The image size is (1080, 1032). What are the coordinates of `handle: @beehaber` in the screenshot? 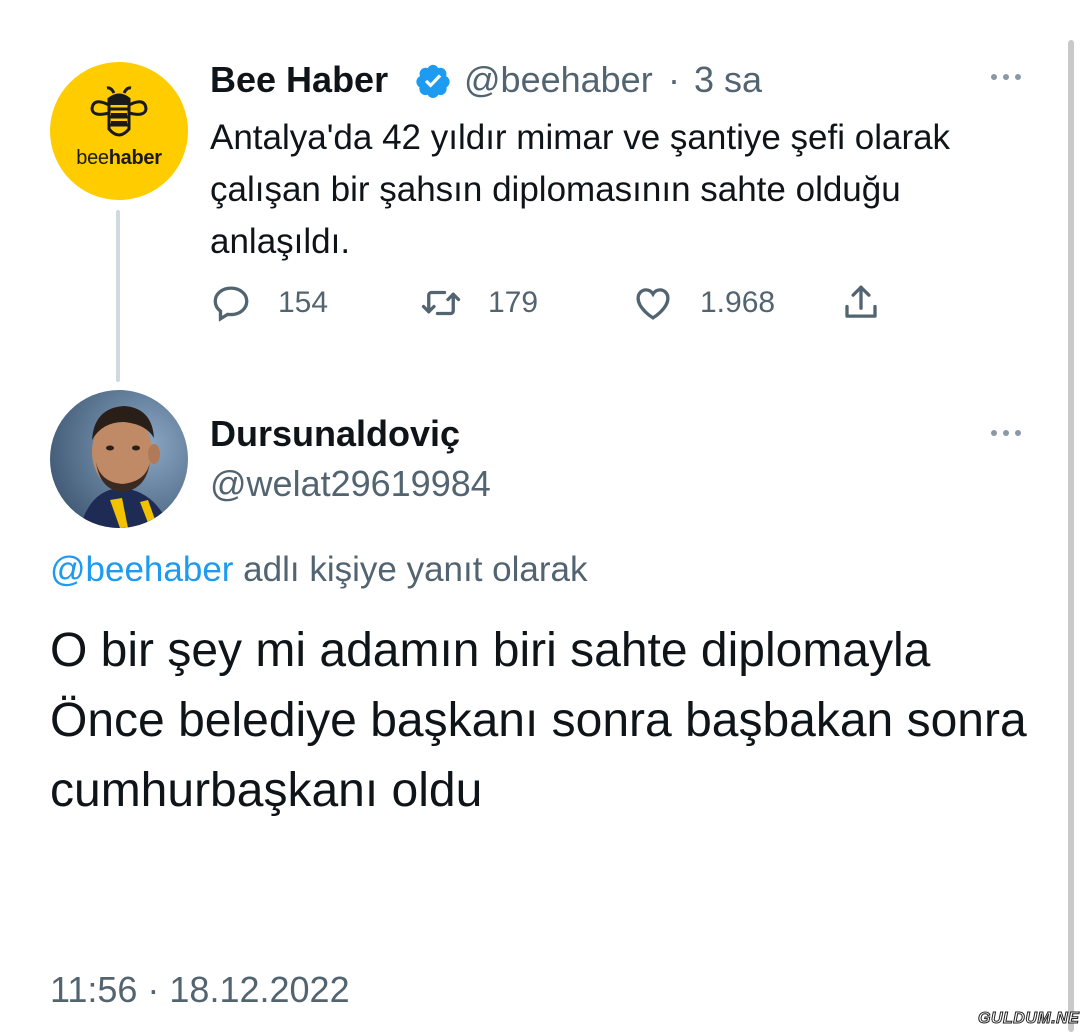 It's located at (558, 80).